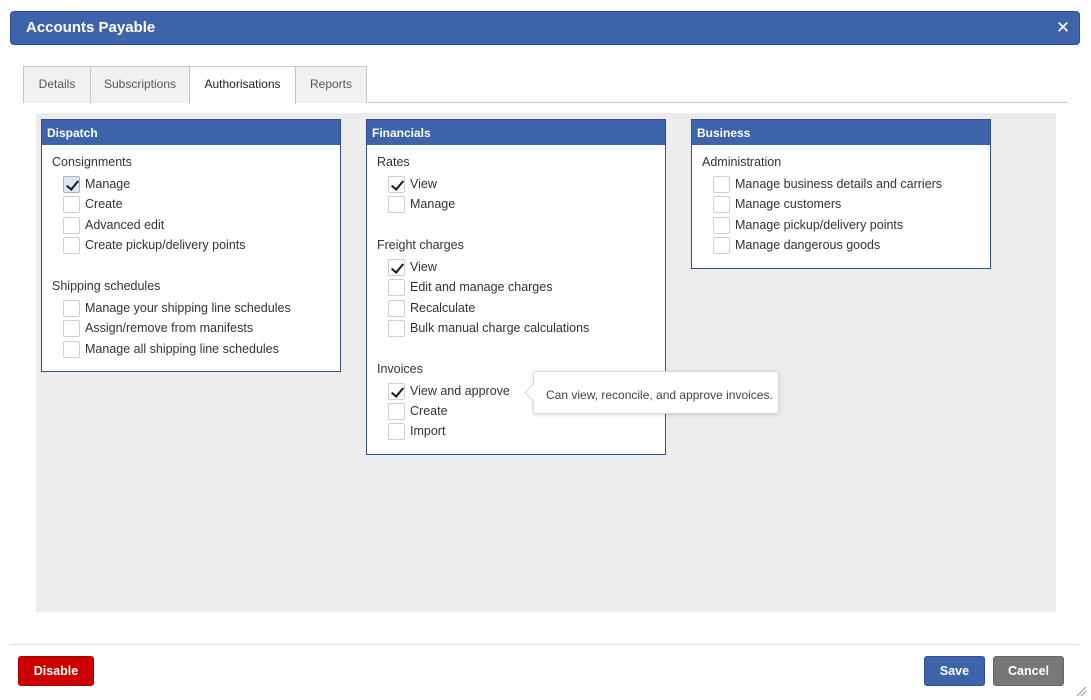 This screenshot has width=1091, height=700. Describe the element at coordinates (841, 132) in the screenshot. I see `panel-header-business: Business` at that location.